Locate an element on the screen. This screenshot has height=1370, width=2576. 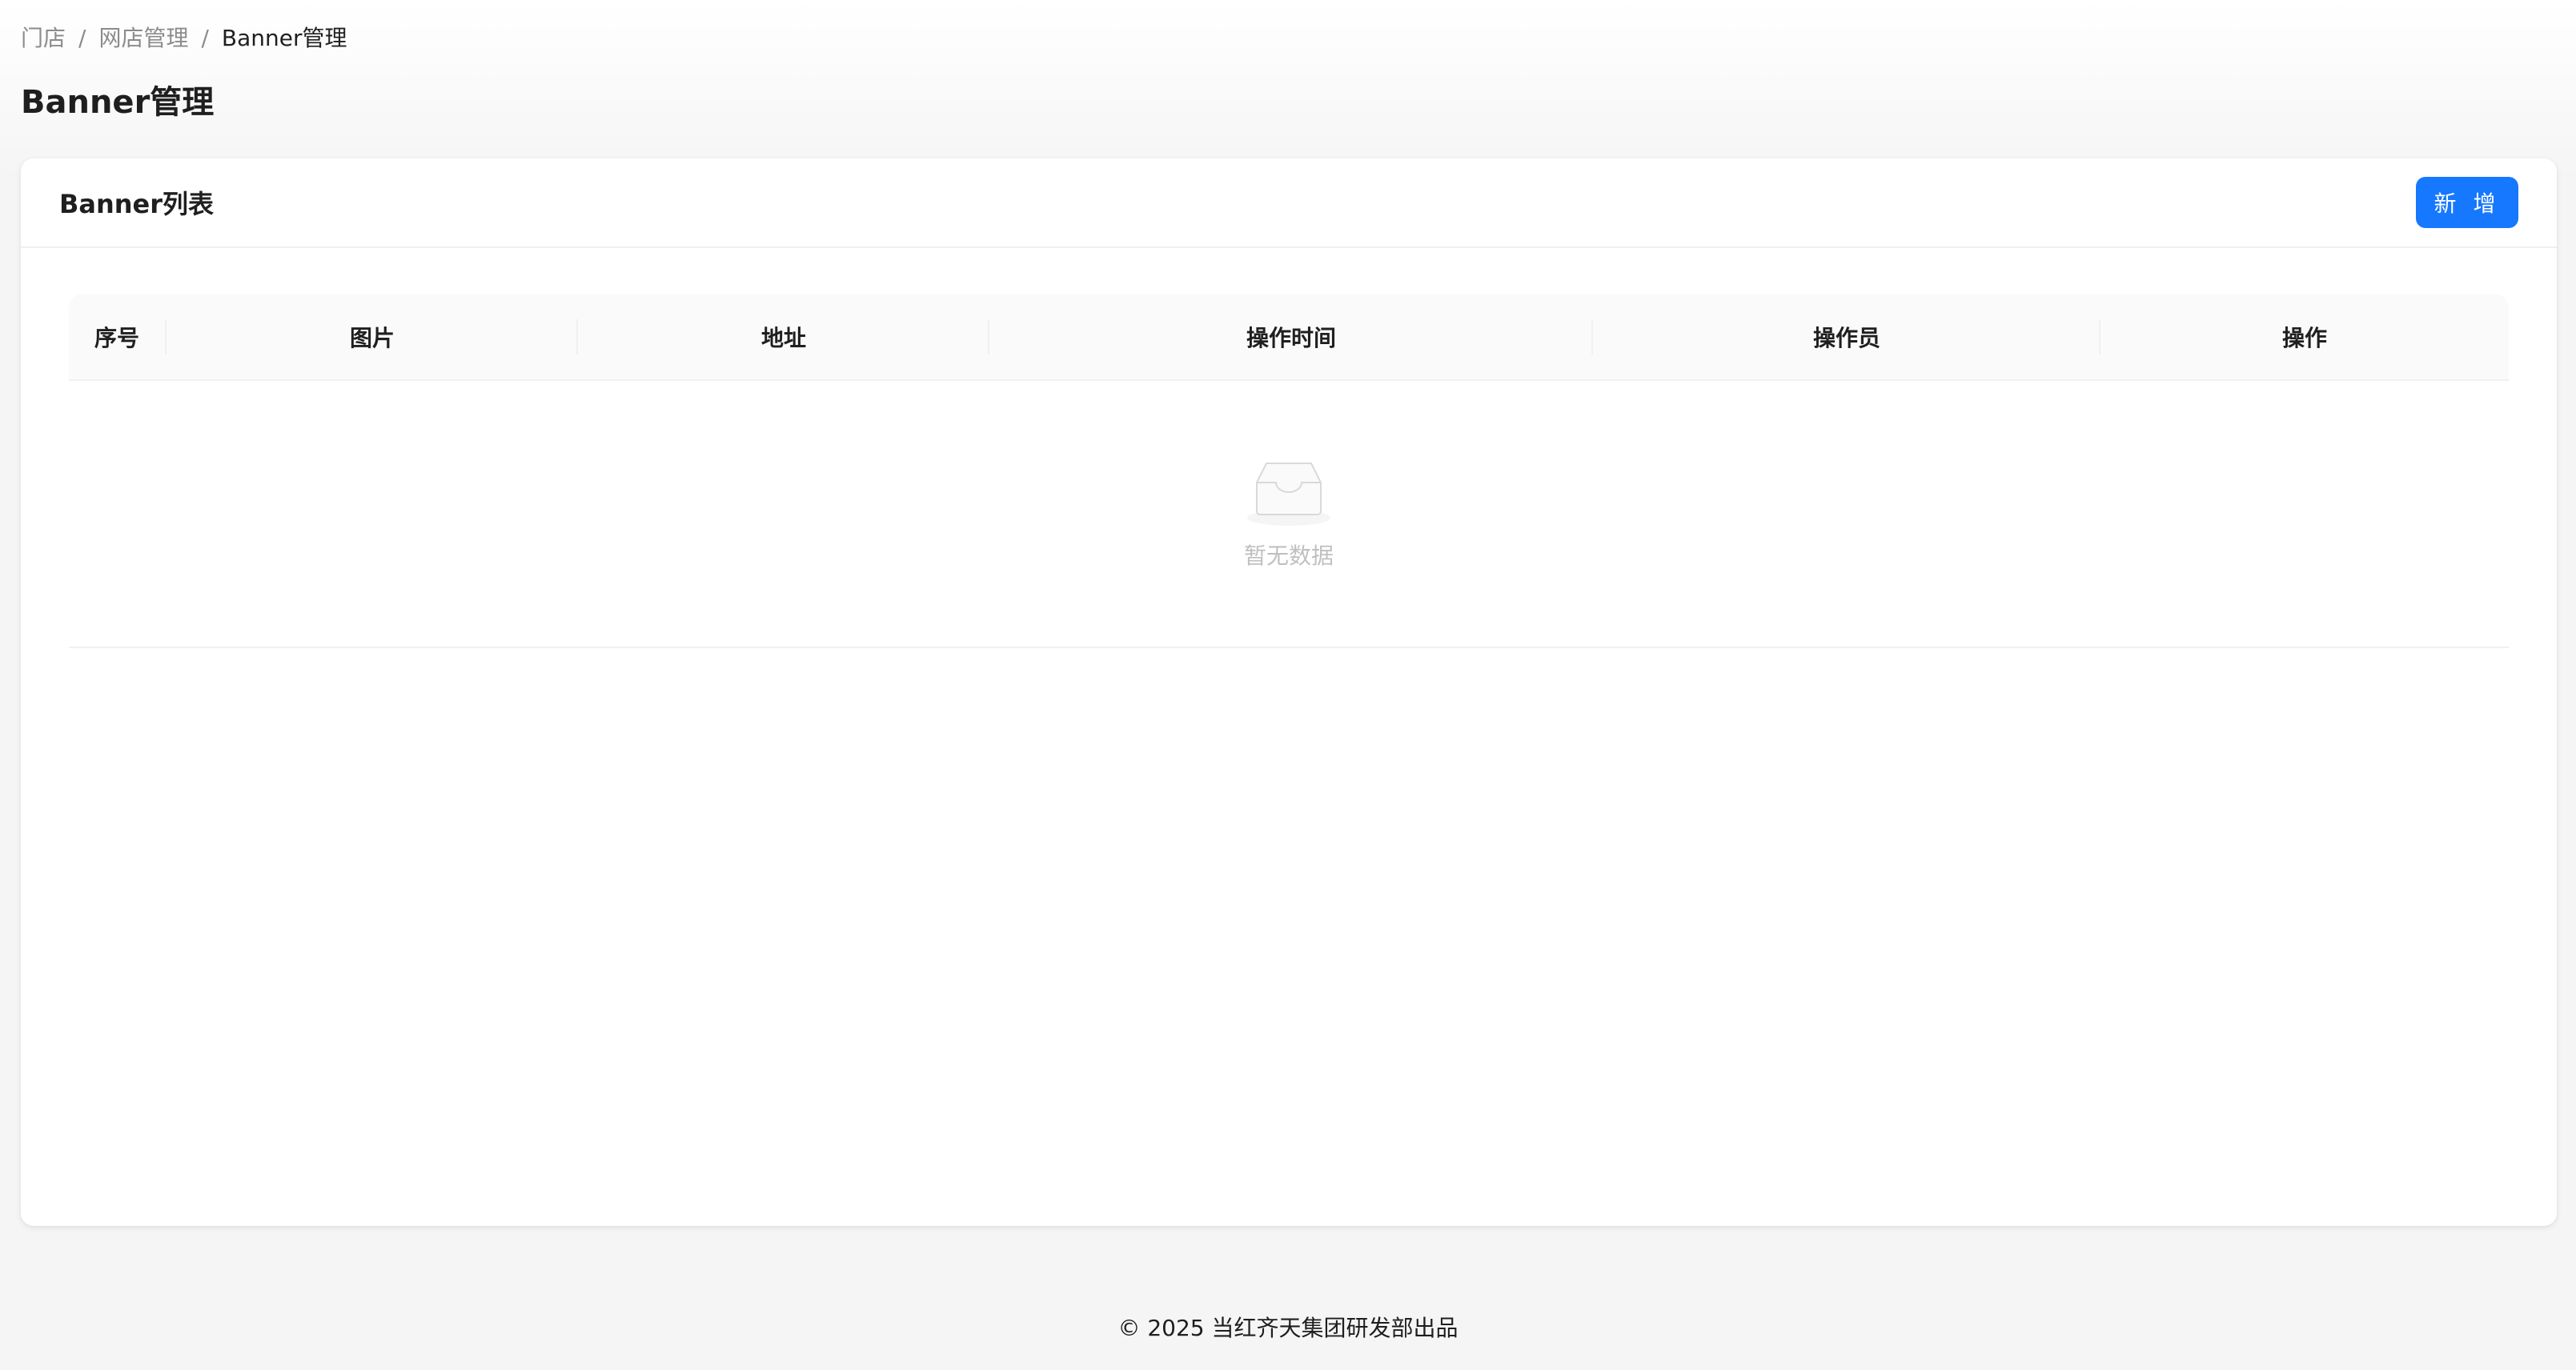
breadcrumb-item-store: 门店 is located at coordinates (44, 39).